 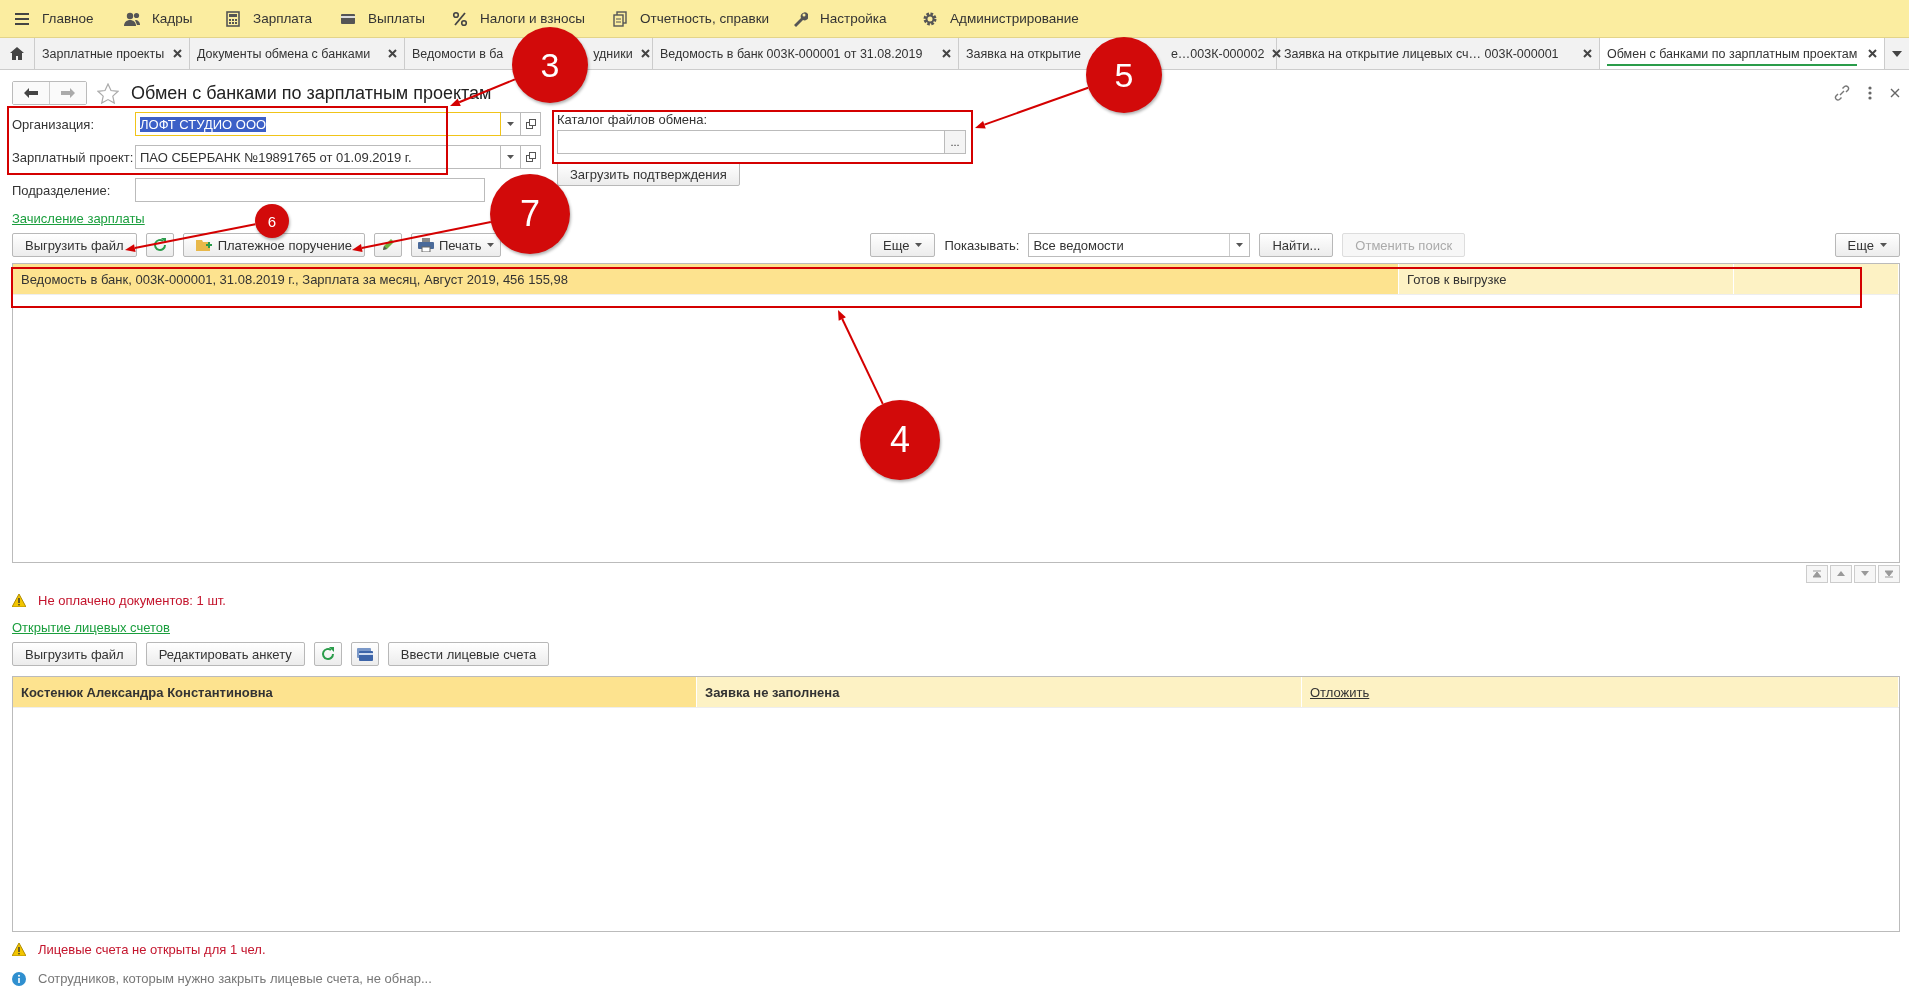 I want to click on table-cell: Костенюк Александра Константиновна, so click(x=355, y=692).